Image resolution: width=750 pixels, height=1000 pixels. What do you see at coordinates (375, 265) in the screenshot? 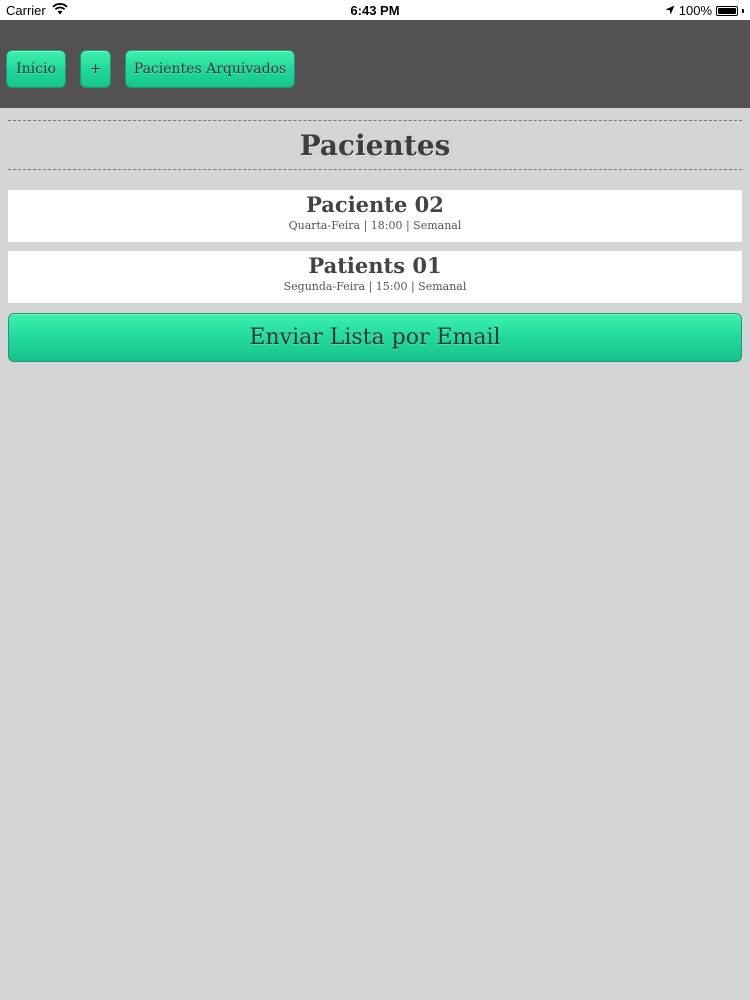
I see `patient-name: Patients 01` at bounding box center [375, 265].